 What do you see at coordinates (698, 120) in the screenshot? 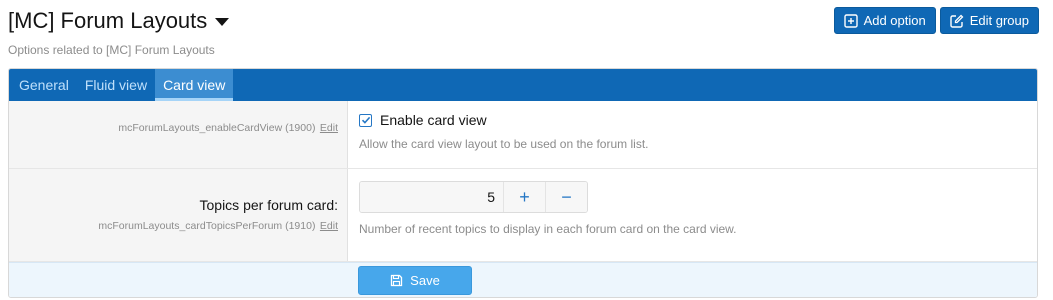
I see `enable-card-view-checkbox-row: Enable card view` at bounding box center [698, 120].